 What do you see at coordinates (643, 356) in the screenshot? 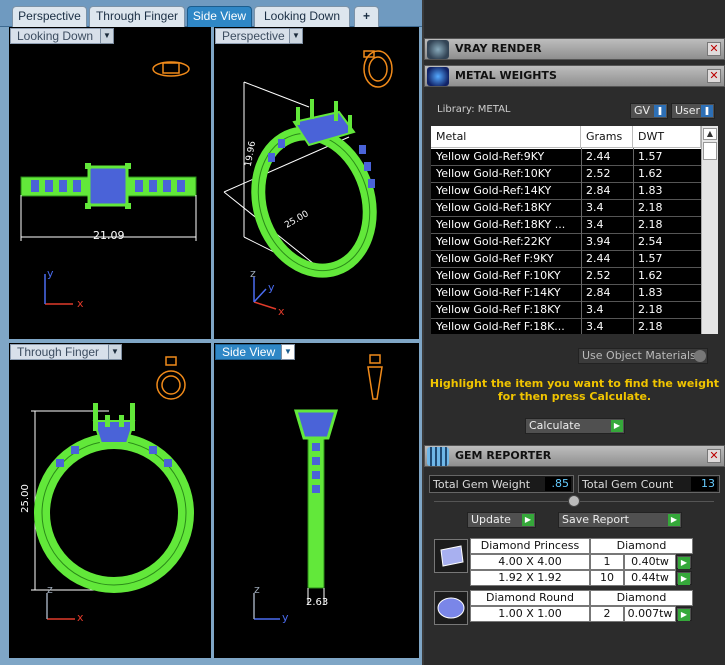
I see `use-object-materials-checkbox: Use Object Materials` at bounding box center [643, 356].